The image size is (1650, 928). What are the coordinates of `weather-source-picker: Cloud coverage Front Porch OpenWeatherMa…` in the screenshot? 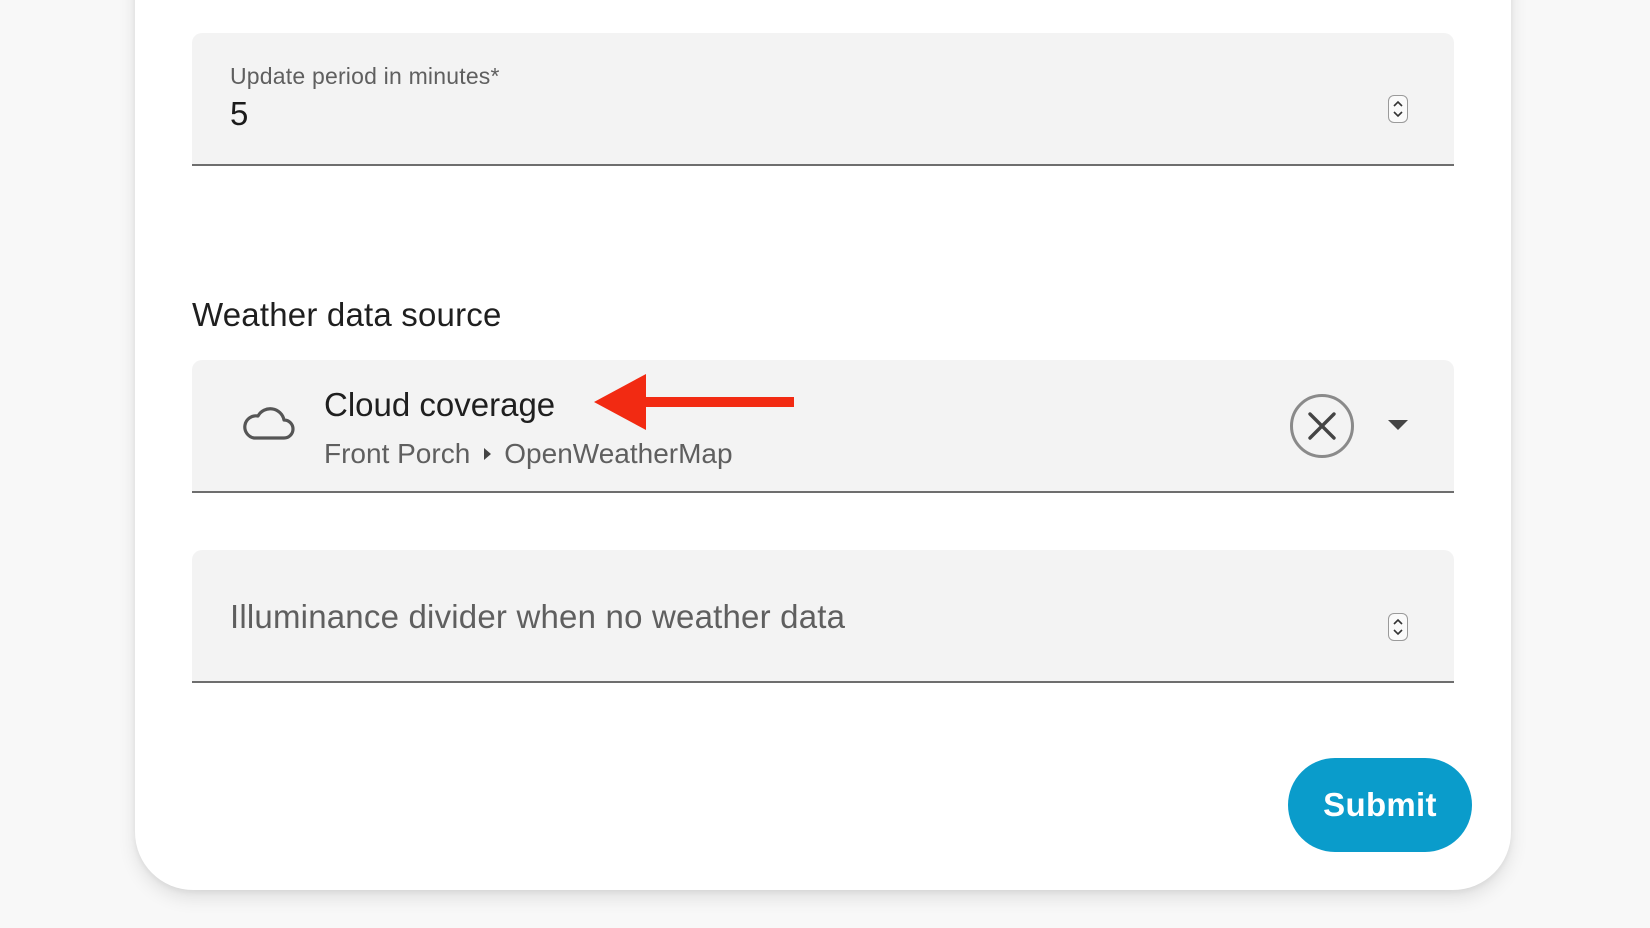 It's located at (823, 426).